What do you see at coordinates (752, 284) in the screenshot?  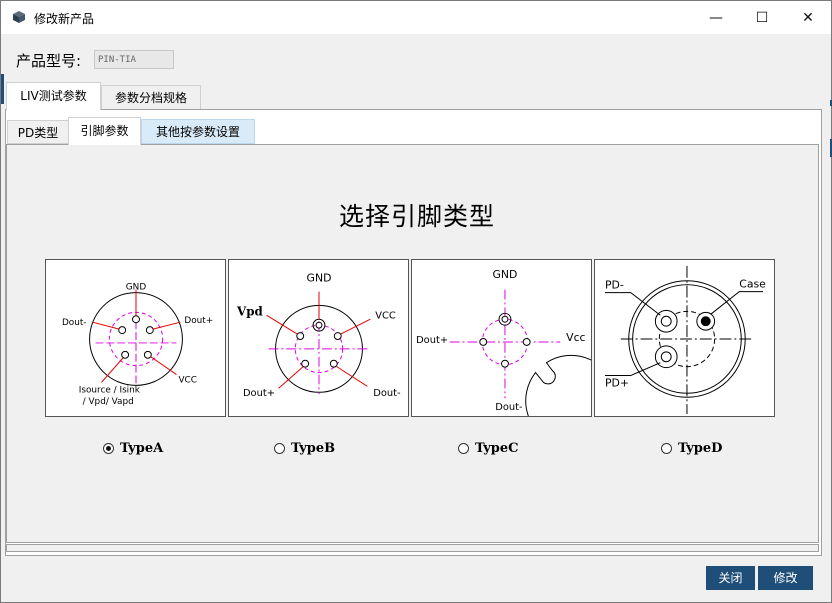 I see `typed-label-case: Case` at bounding box center [752, 284].